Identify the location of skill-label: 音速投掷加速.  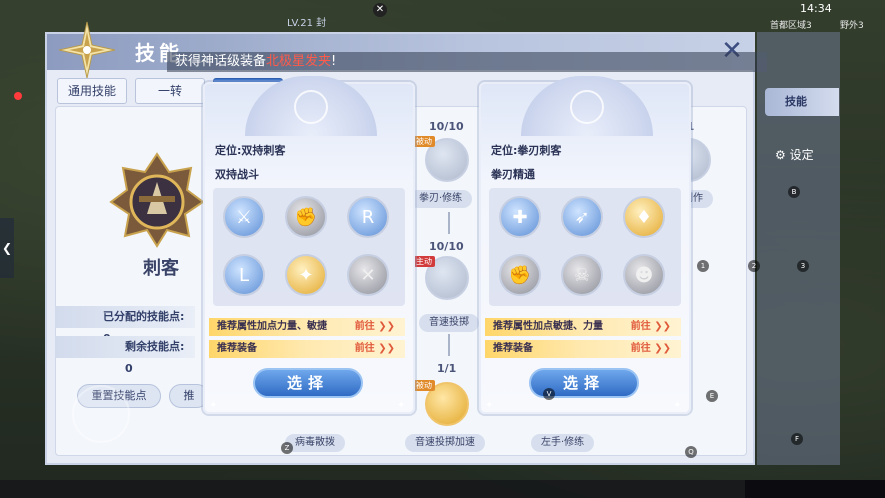
(445, 443).